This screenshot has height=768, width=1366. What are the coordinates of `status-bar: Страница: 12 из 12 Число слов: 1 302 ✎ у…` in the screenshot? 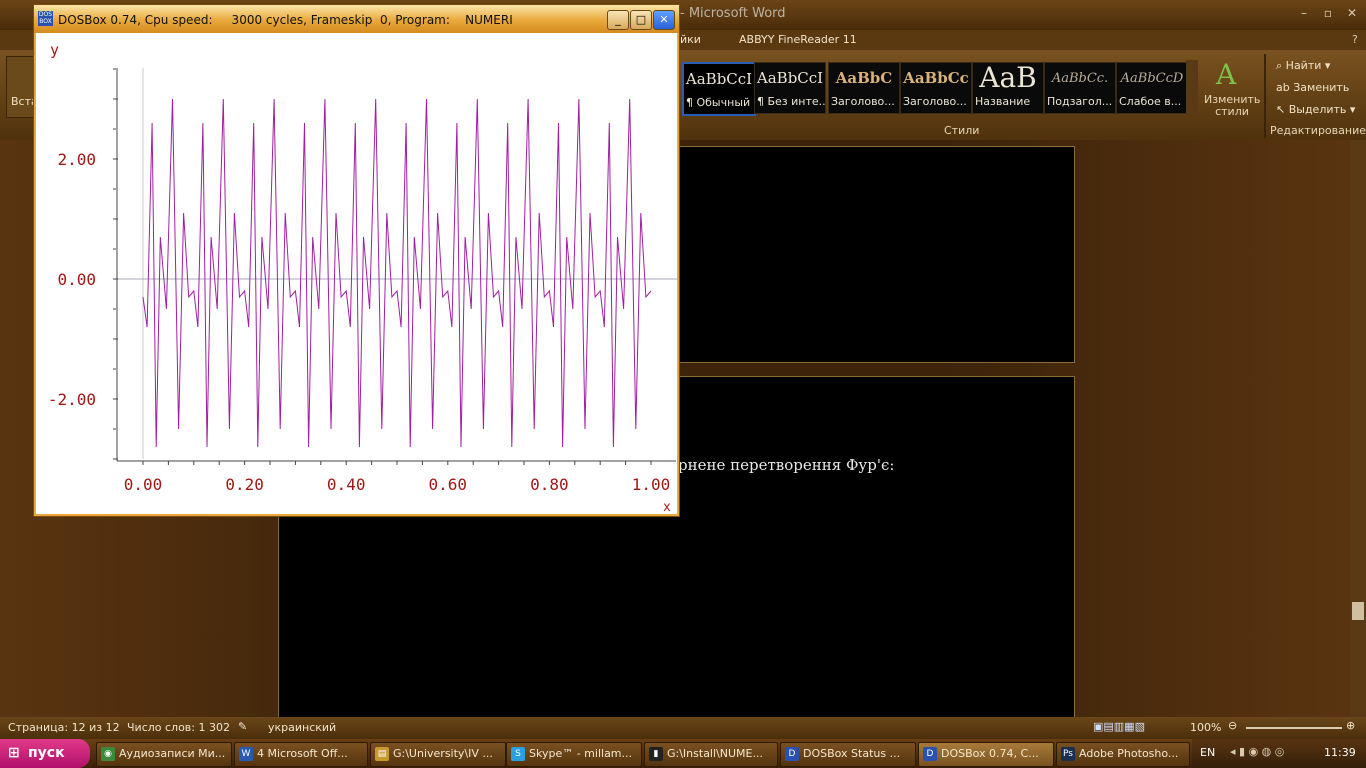 It's located at (683, 728).